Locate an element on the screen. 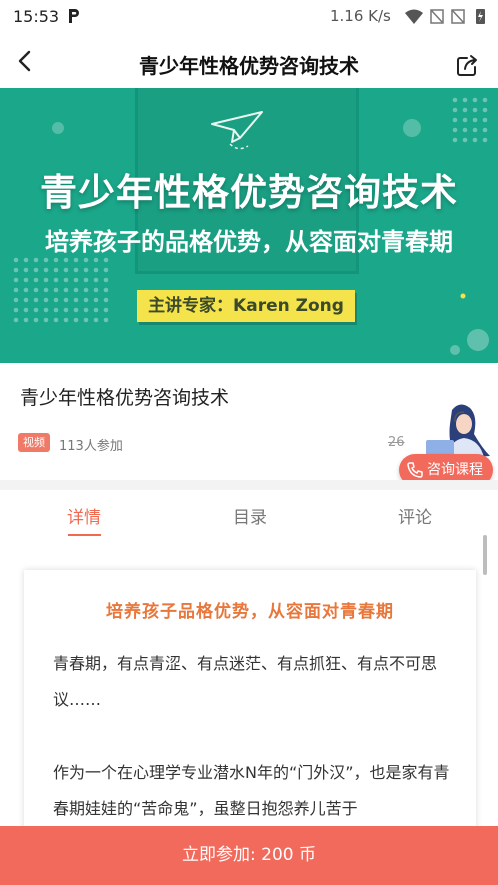  phone-icon is located at coordinates (415, 470).